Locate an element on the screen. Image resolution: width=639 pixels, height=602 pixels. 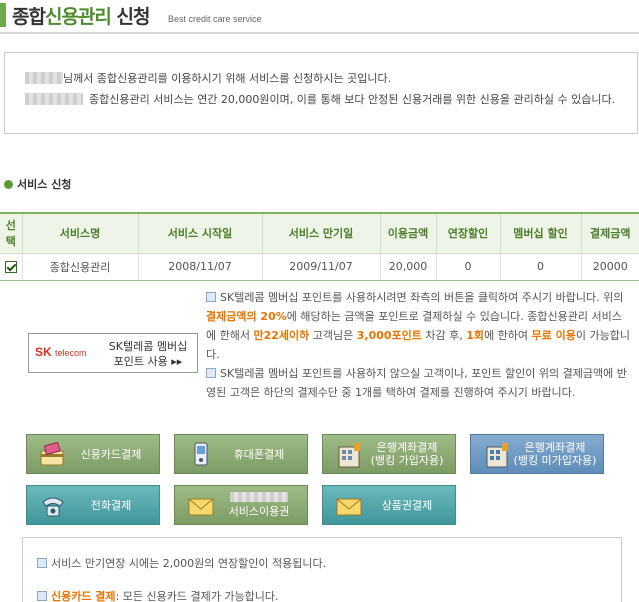
mobile-phone-icon is located at coordinates (201, 454).